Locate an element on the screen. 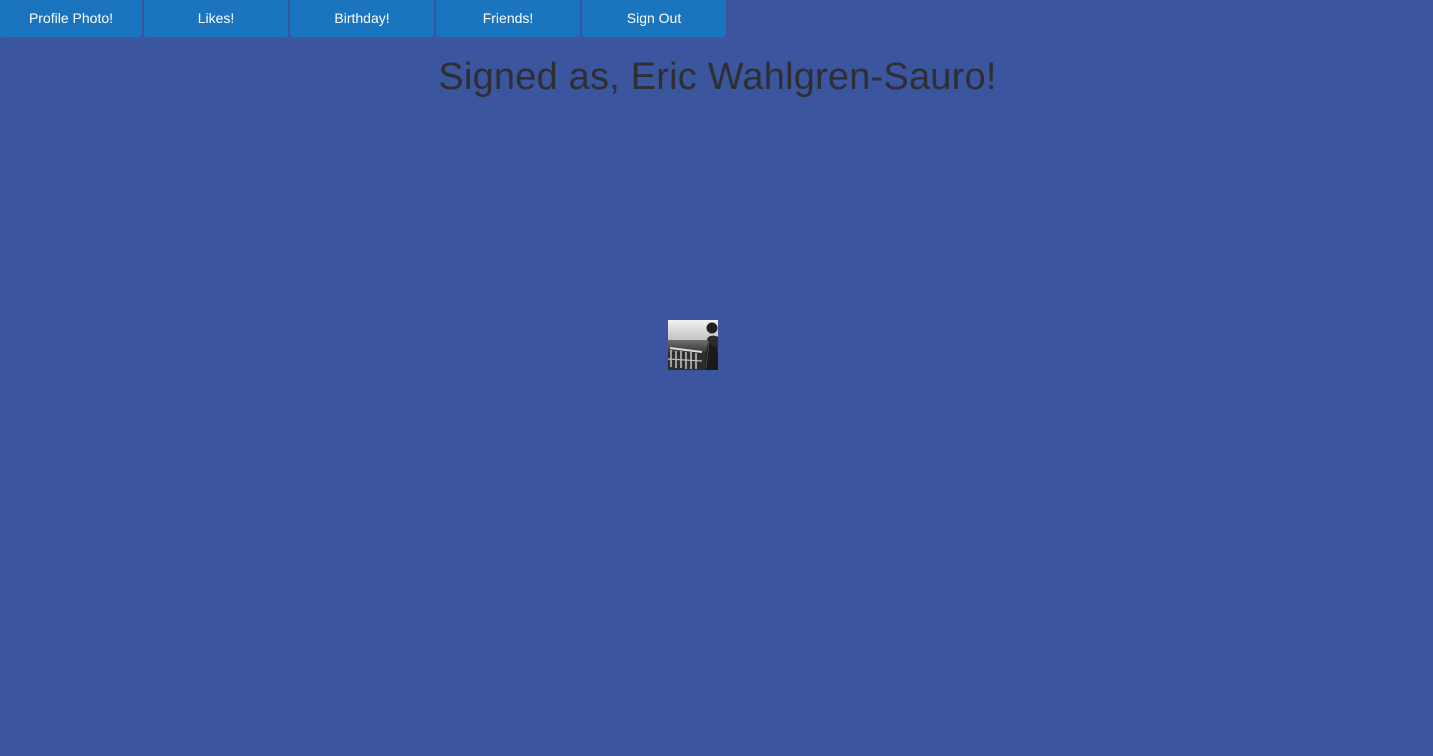  greeting-prefix: Signed as, is located at coordinates (534, 77).